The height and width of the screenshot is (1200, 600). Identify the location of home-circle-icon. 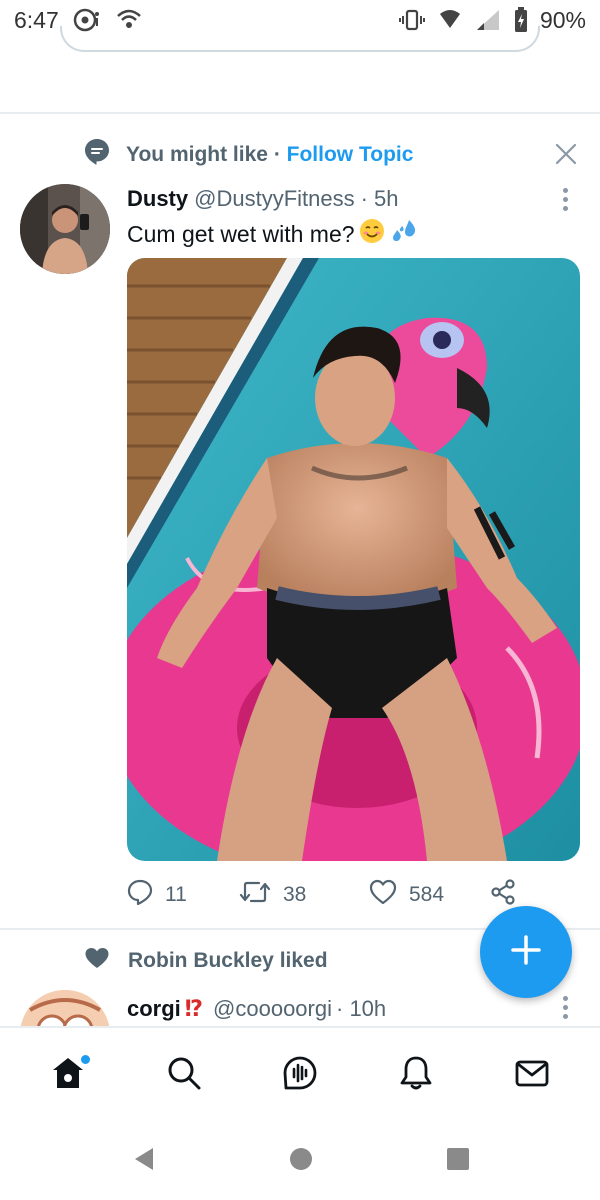
(301, 1161).